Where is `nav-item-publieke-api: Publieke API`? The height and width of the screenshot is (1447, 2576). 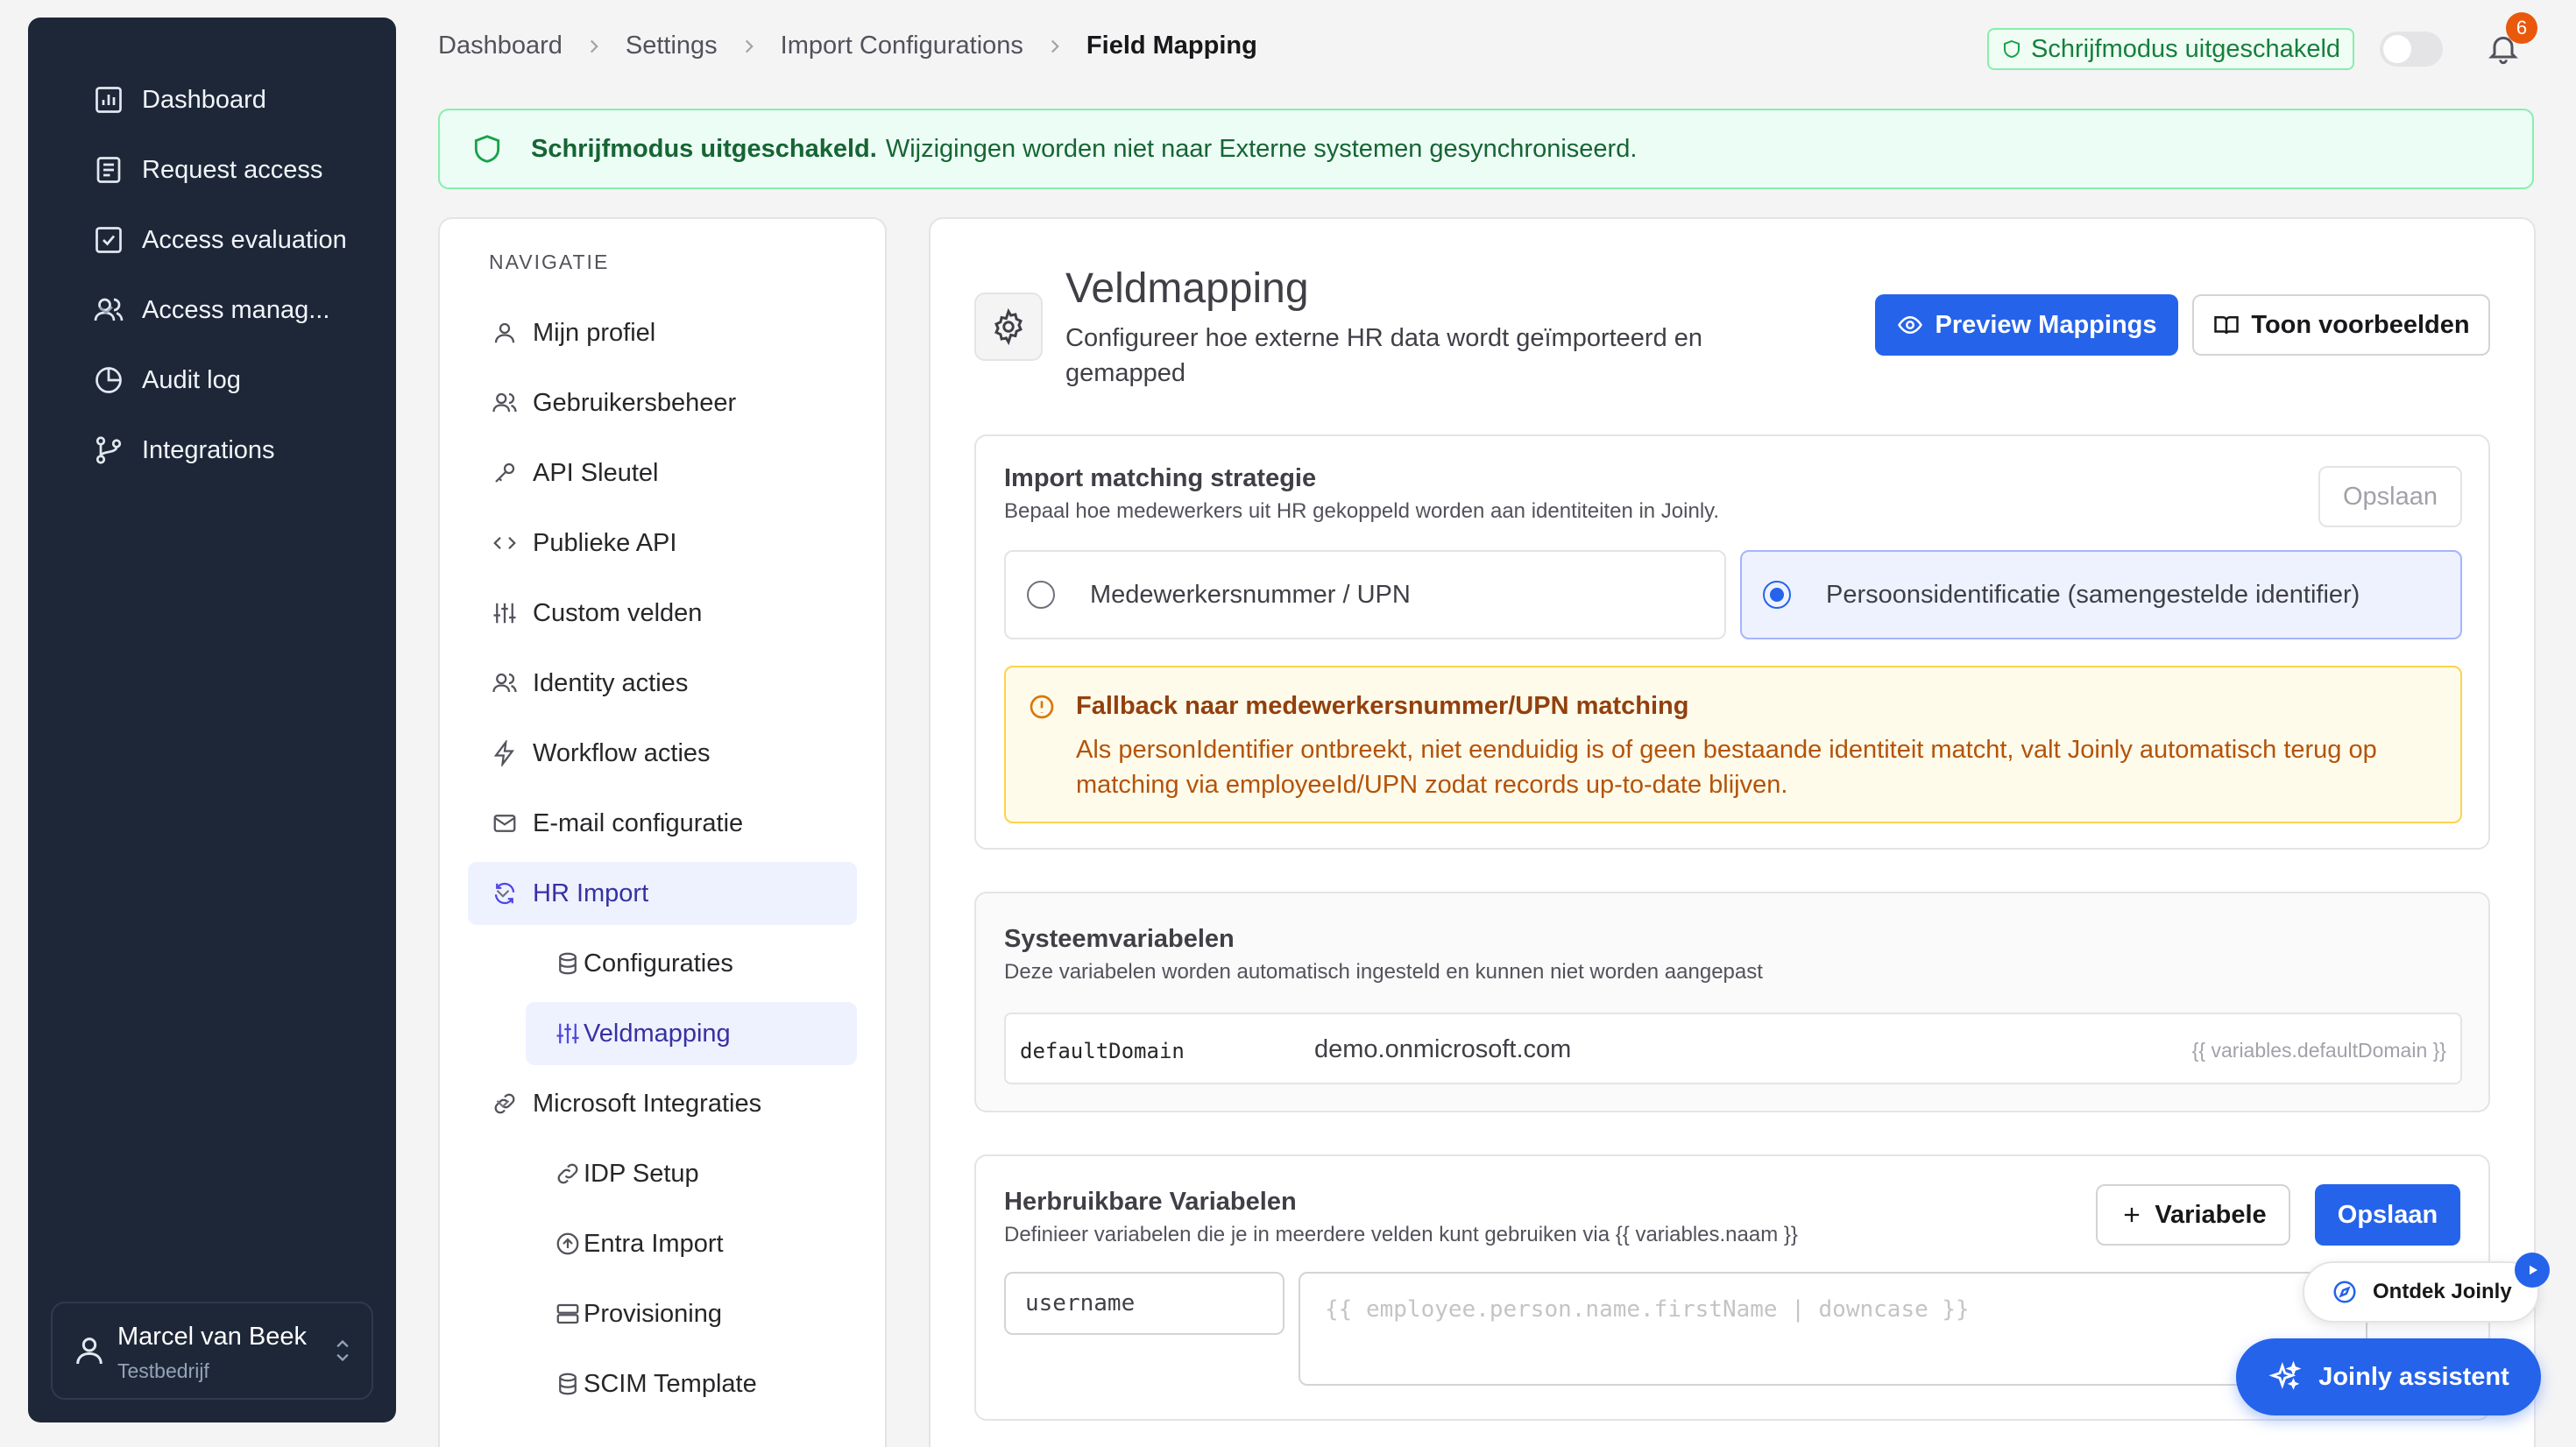 nav-item-publieke-api: Publieke API is located at coordinates (662, 543).